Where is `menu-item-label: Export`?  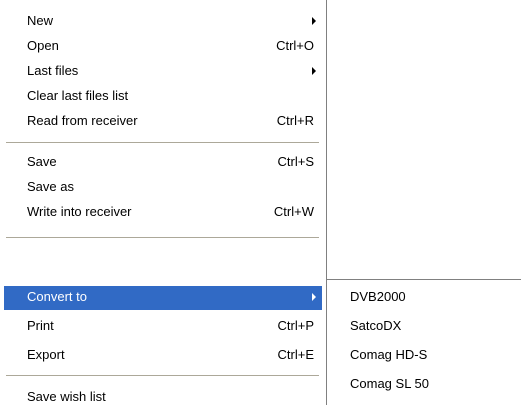 menu-item-label: Export is located at coordinates (46, 354).